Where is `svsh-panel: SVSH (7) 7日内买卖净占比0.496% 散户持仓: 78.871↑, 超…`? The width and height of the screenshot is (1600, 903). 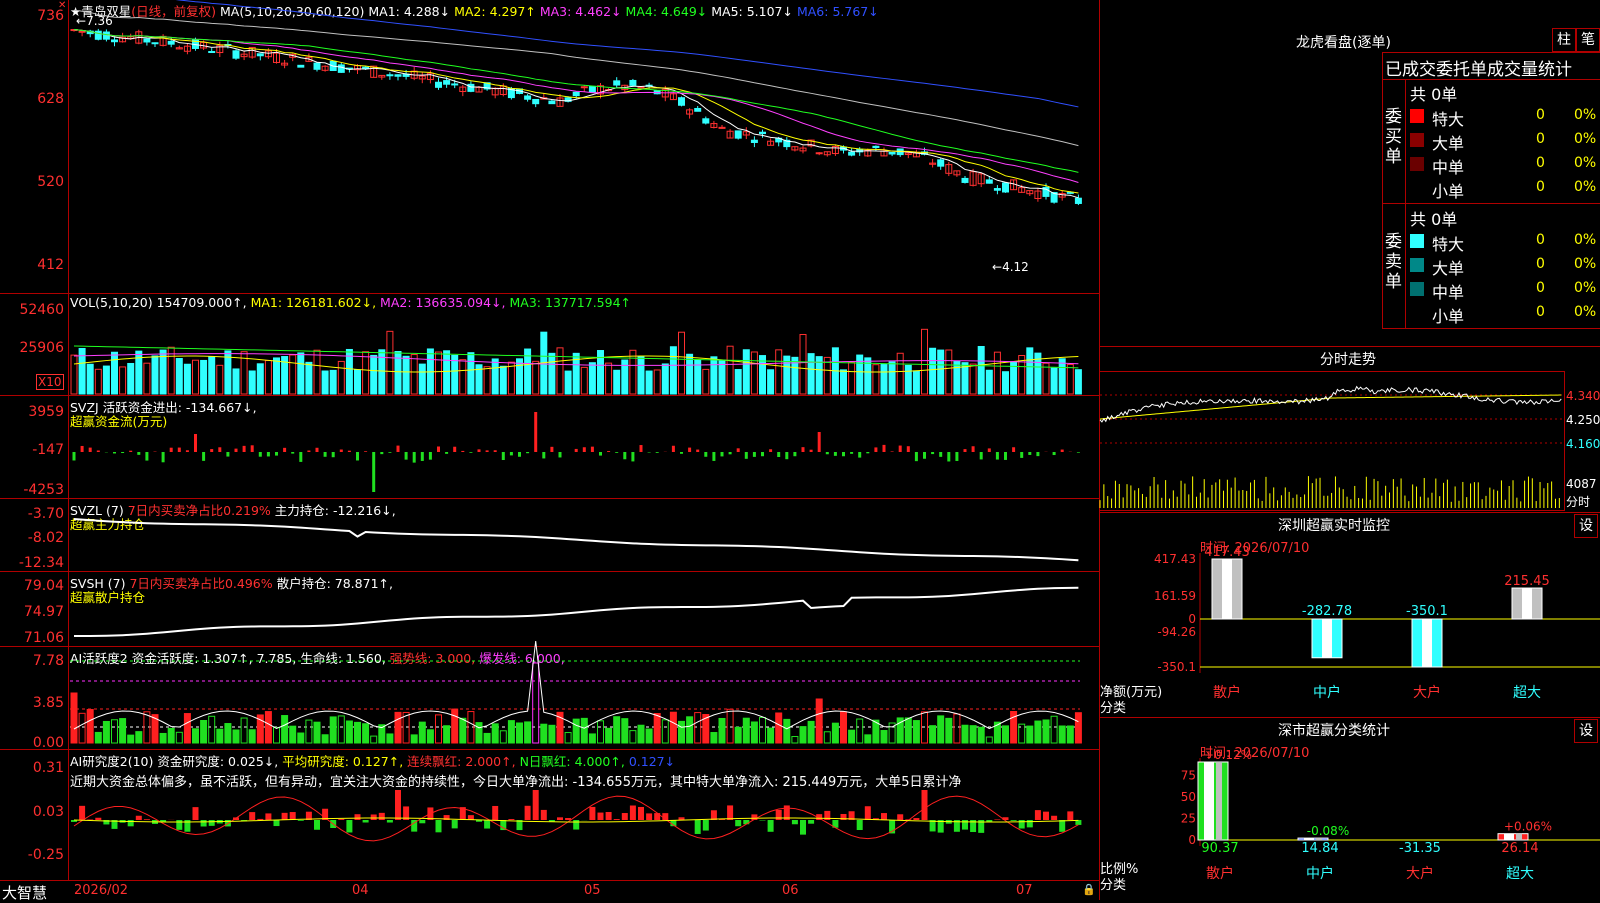
svsh-panel: SVSH (7) 7日内买卖净占比0.496% 散户持仓: 78.871↑, 超… is located at coordinates (550, 609).